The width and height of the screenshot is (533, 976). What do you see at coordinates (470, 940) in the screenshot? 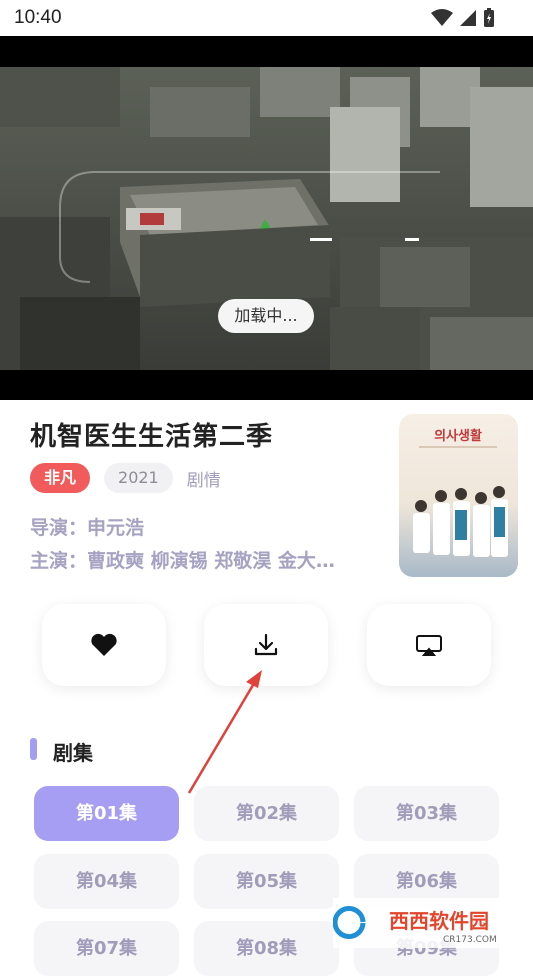
I see `svg-text: CR173.COM` at bounding box center [470, 940].